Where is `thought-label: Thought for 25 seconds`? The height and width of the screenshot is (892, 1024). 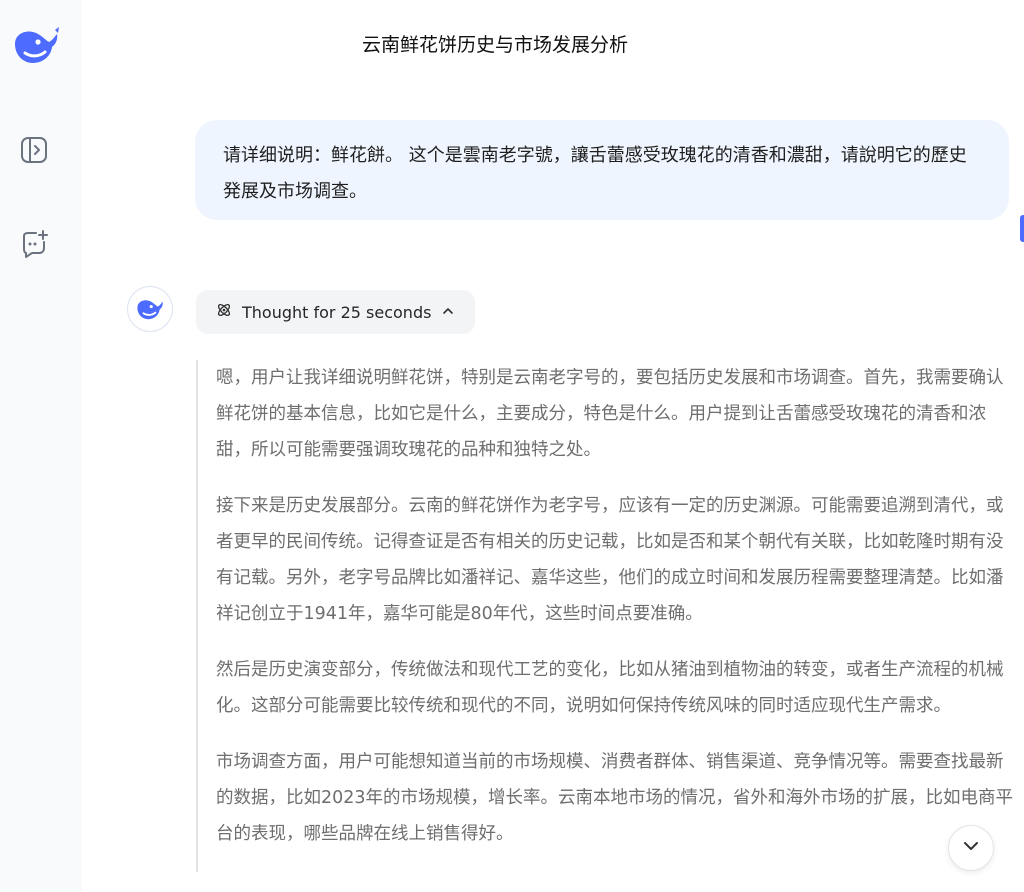
thought-label: Thought for 25 seconds is located at coordinates (337, 312).